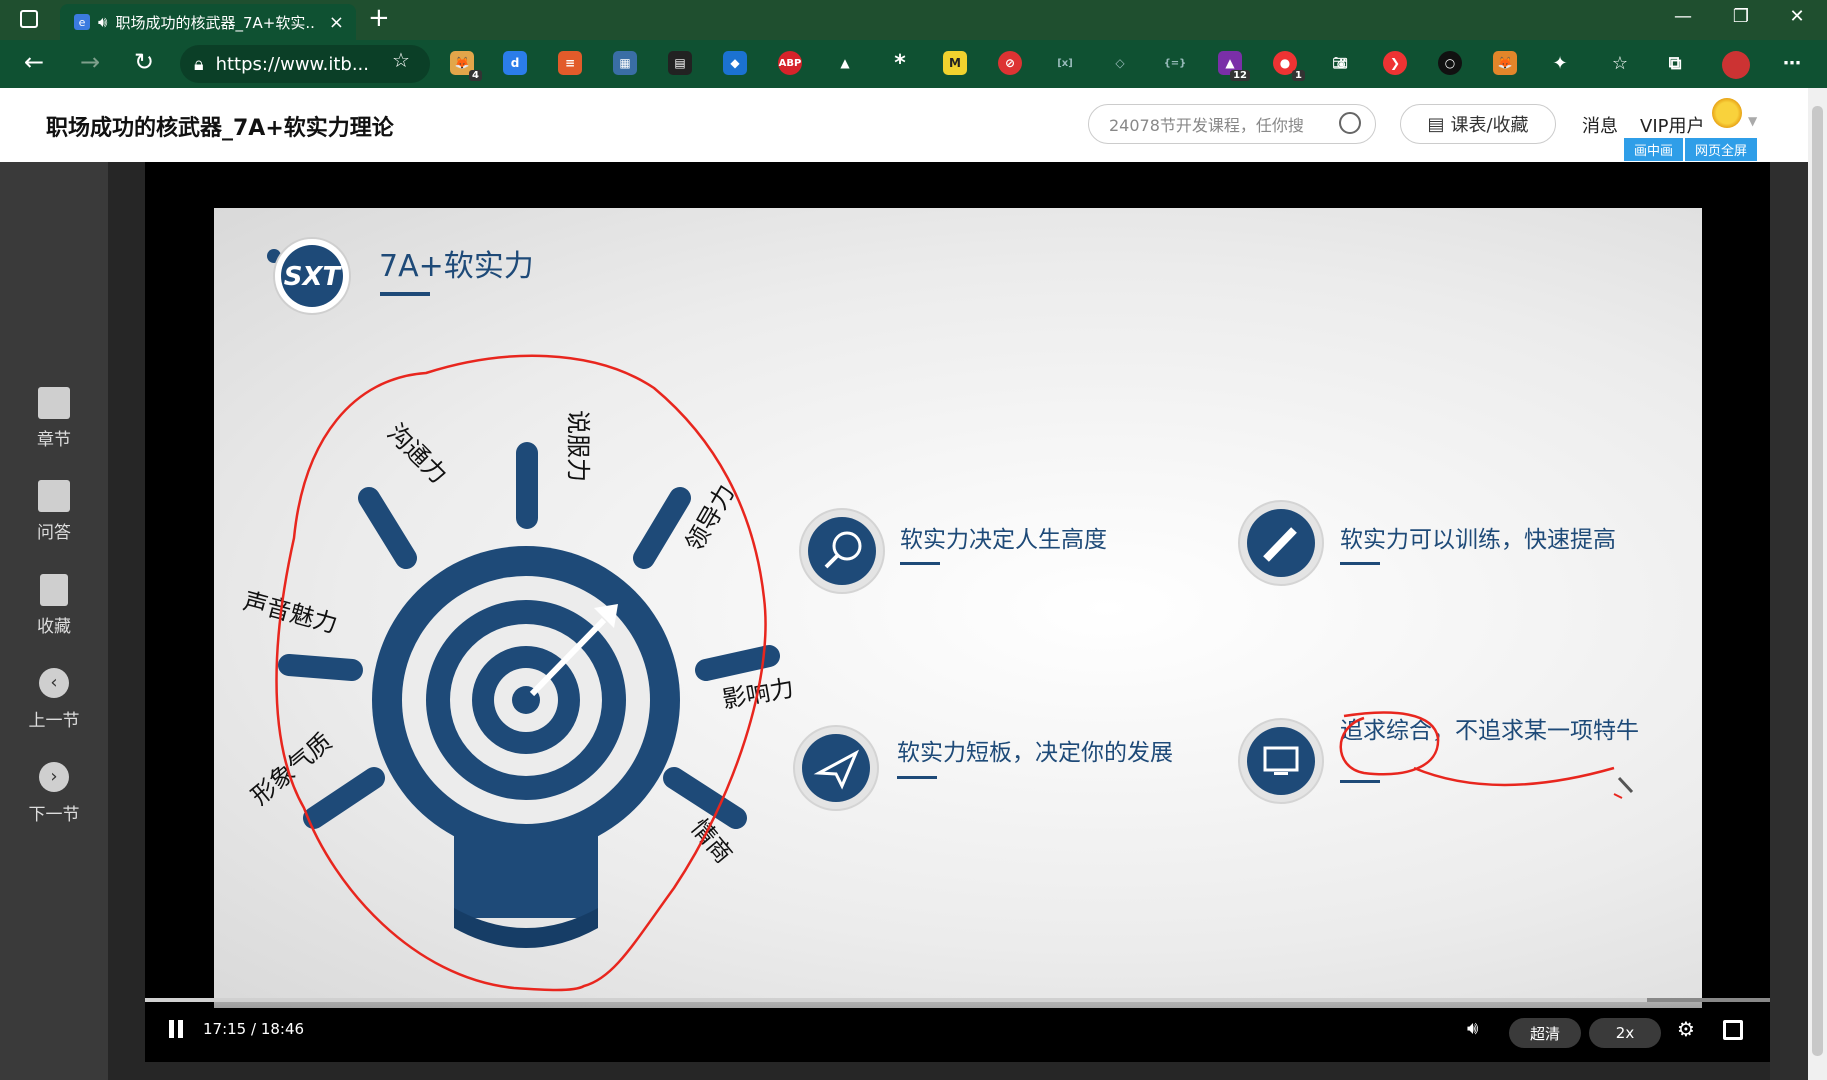 This screenshot has height=1080, width=1827. I want to click on collections-icon: ⧉, so click(1675, 63).